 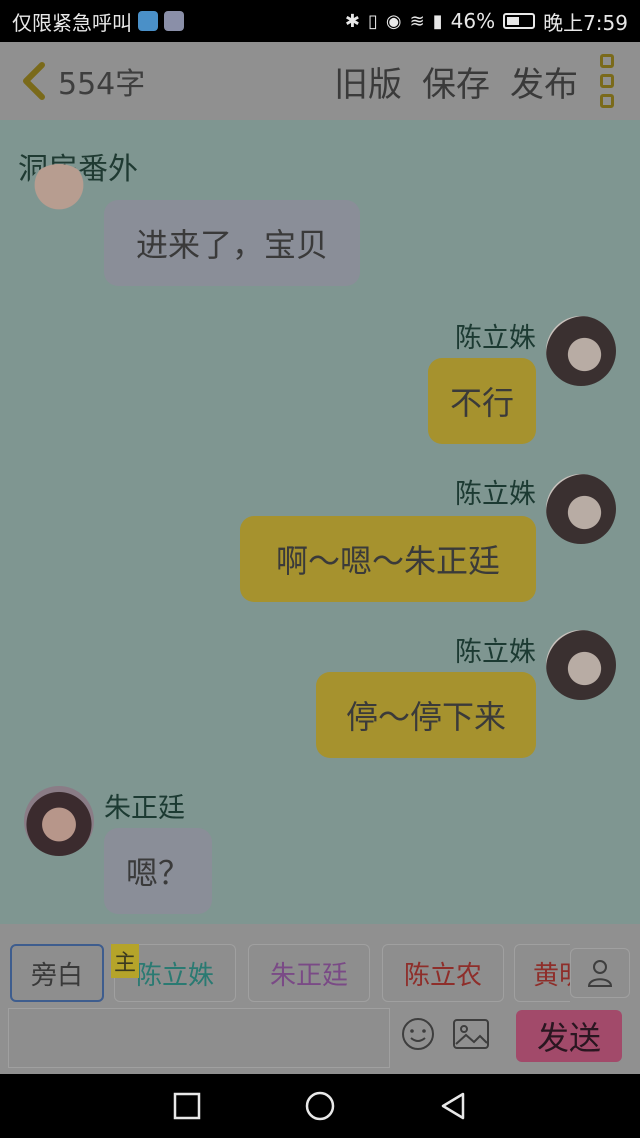 What do you see at coordinates (471, 1034) in the screenshot?
I see `image-icon` at bounding box center [471, 1034].